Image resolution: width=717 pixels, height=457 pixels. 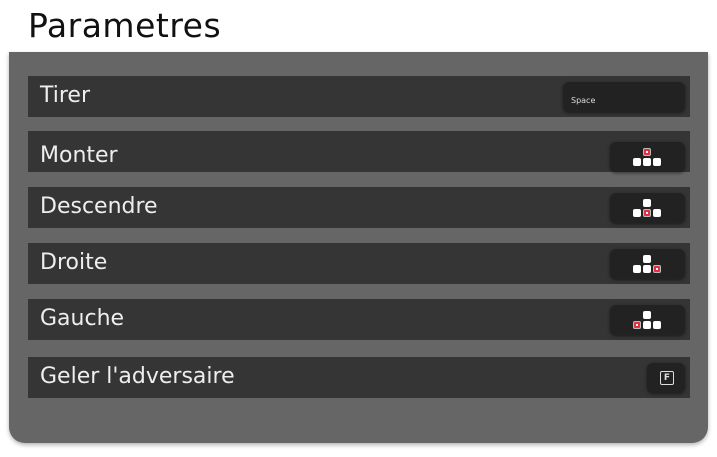 I want to click on key-button-down, so click(x=647, y=208).